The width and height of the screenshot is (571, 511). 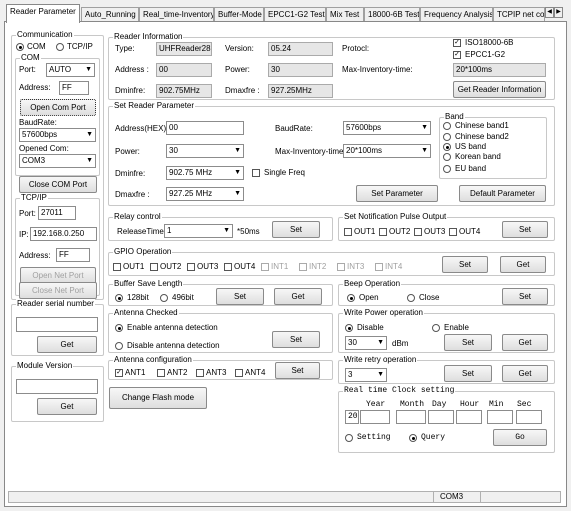 What do you see at coordinates (502, 193) in the screenshot?
I see `default-parameter-button: Default Parameter` at bounding box center [502, 193].